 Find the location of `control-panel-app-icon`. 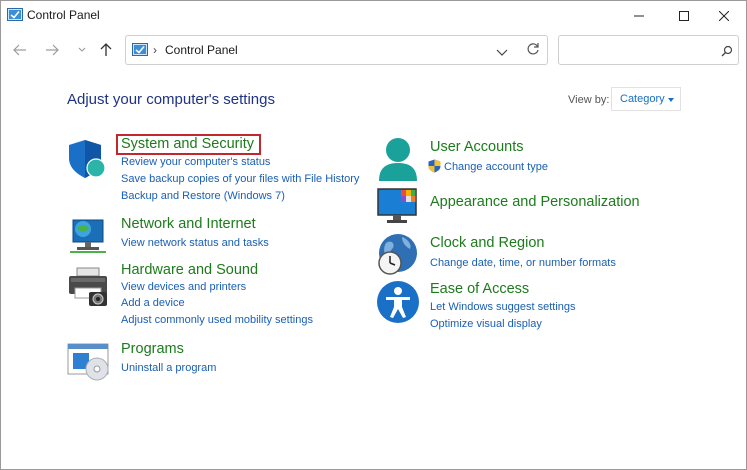

control-panel-app-icon is located at coordinates (15, 17).